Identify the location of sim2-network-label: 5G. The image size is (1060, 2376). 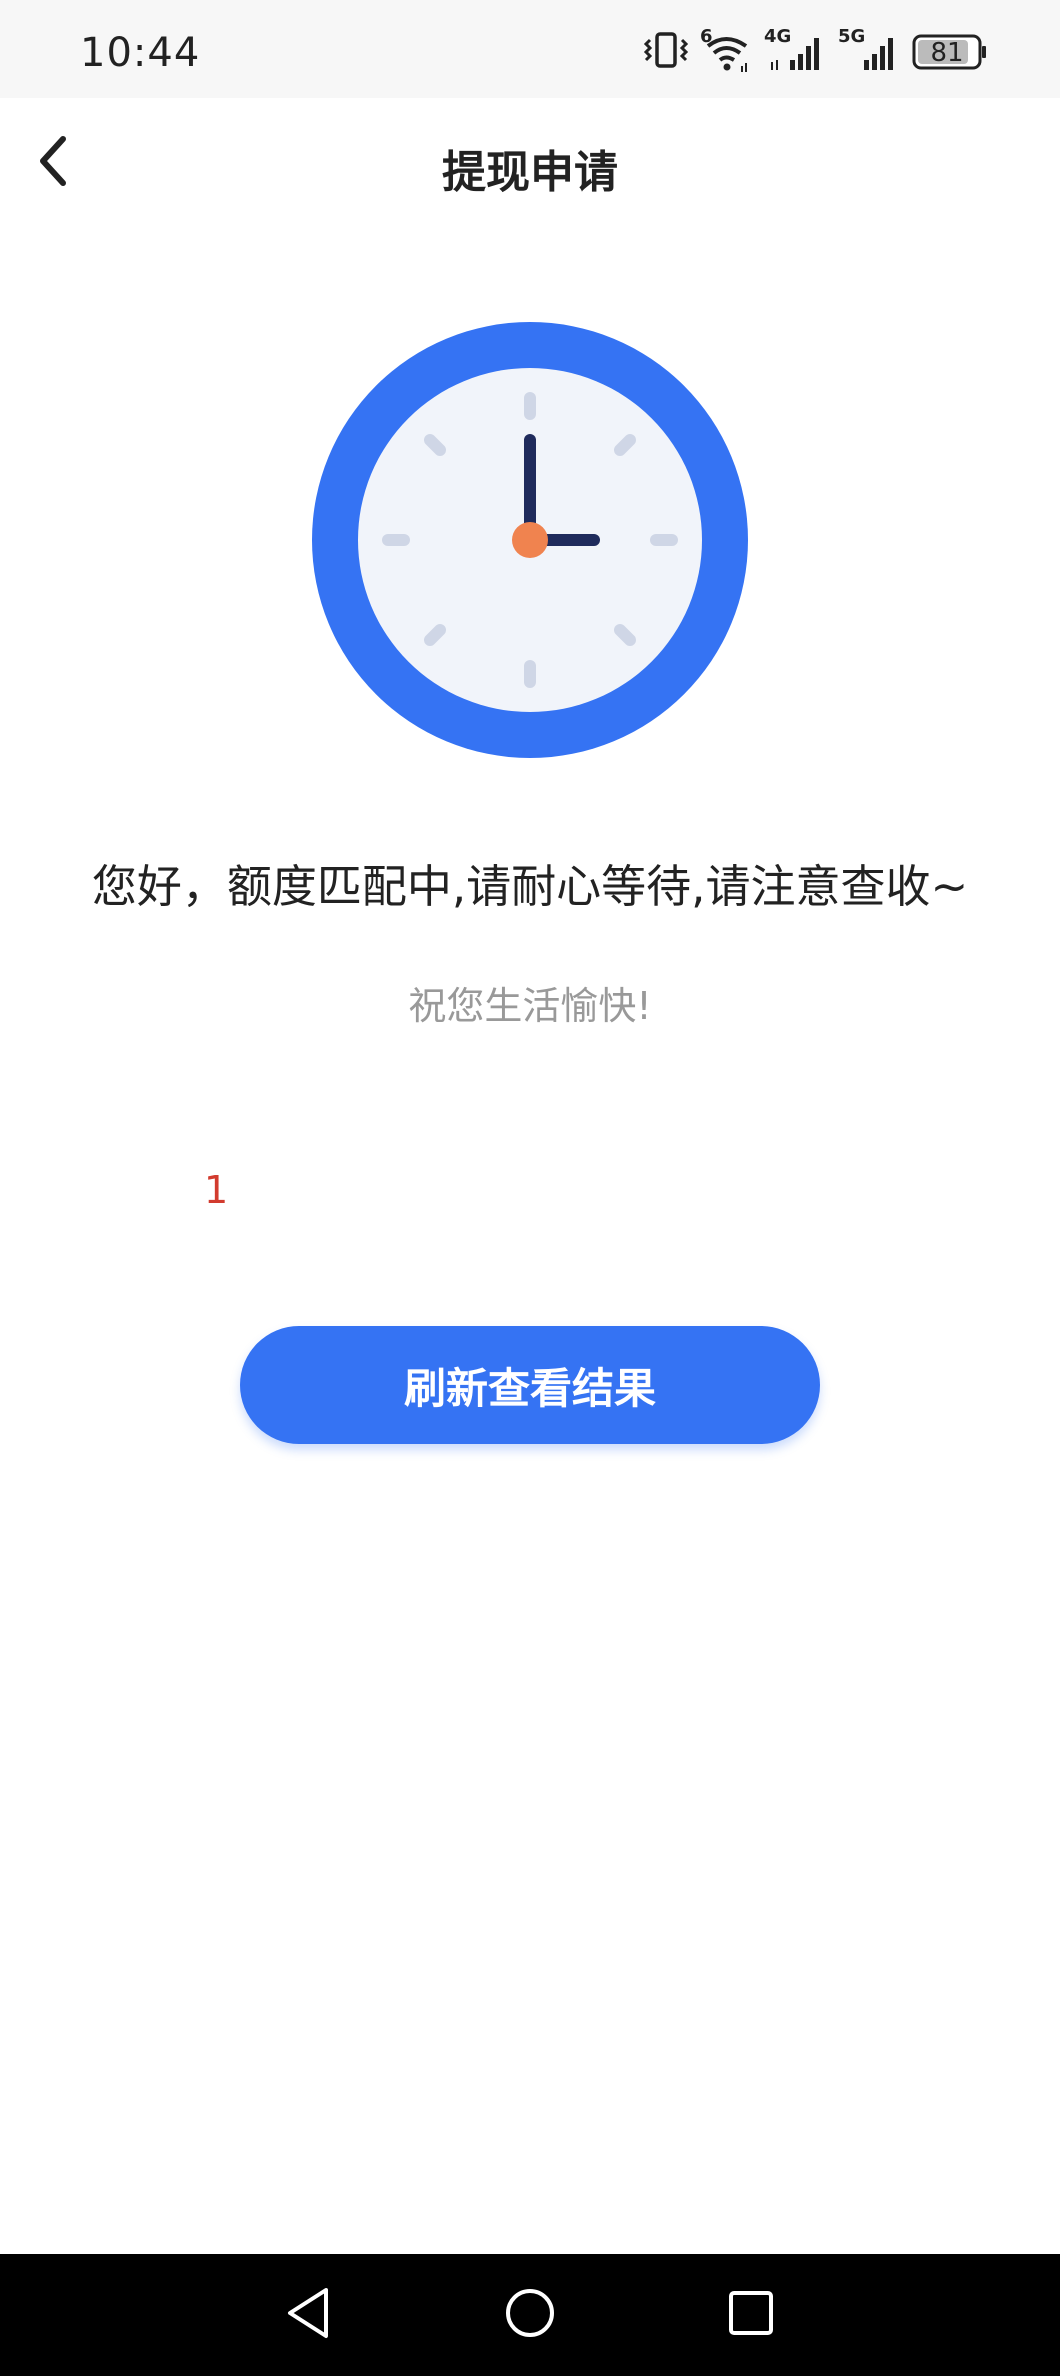
(852, 36).